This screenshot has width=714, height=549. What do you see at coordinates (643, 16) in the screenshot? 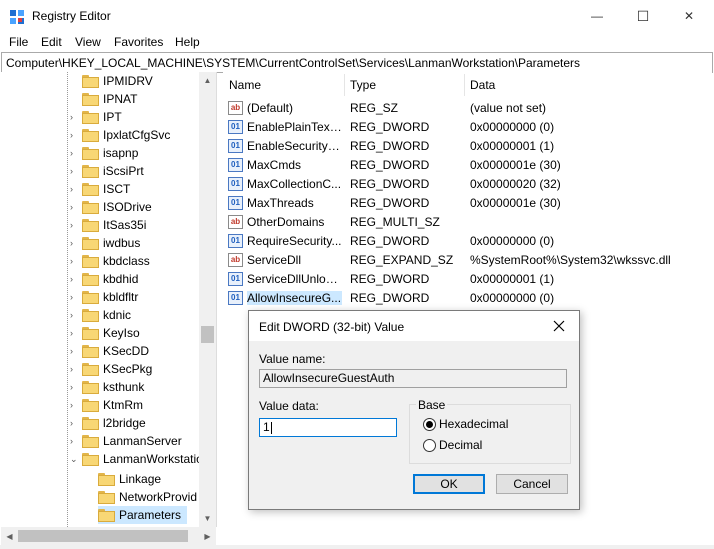
I see `maximize-button: ☐` at bounding box center [643, 16].